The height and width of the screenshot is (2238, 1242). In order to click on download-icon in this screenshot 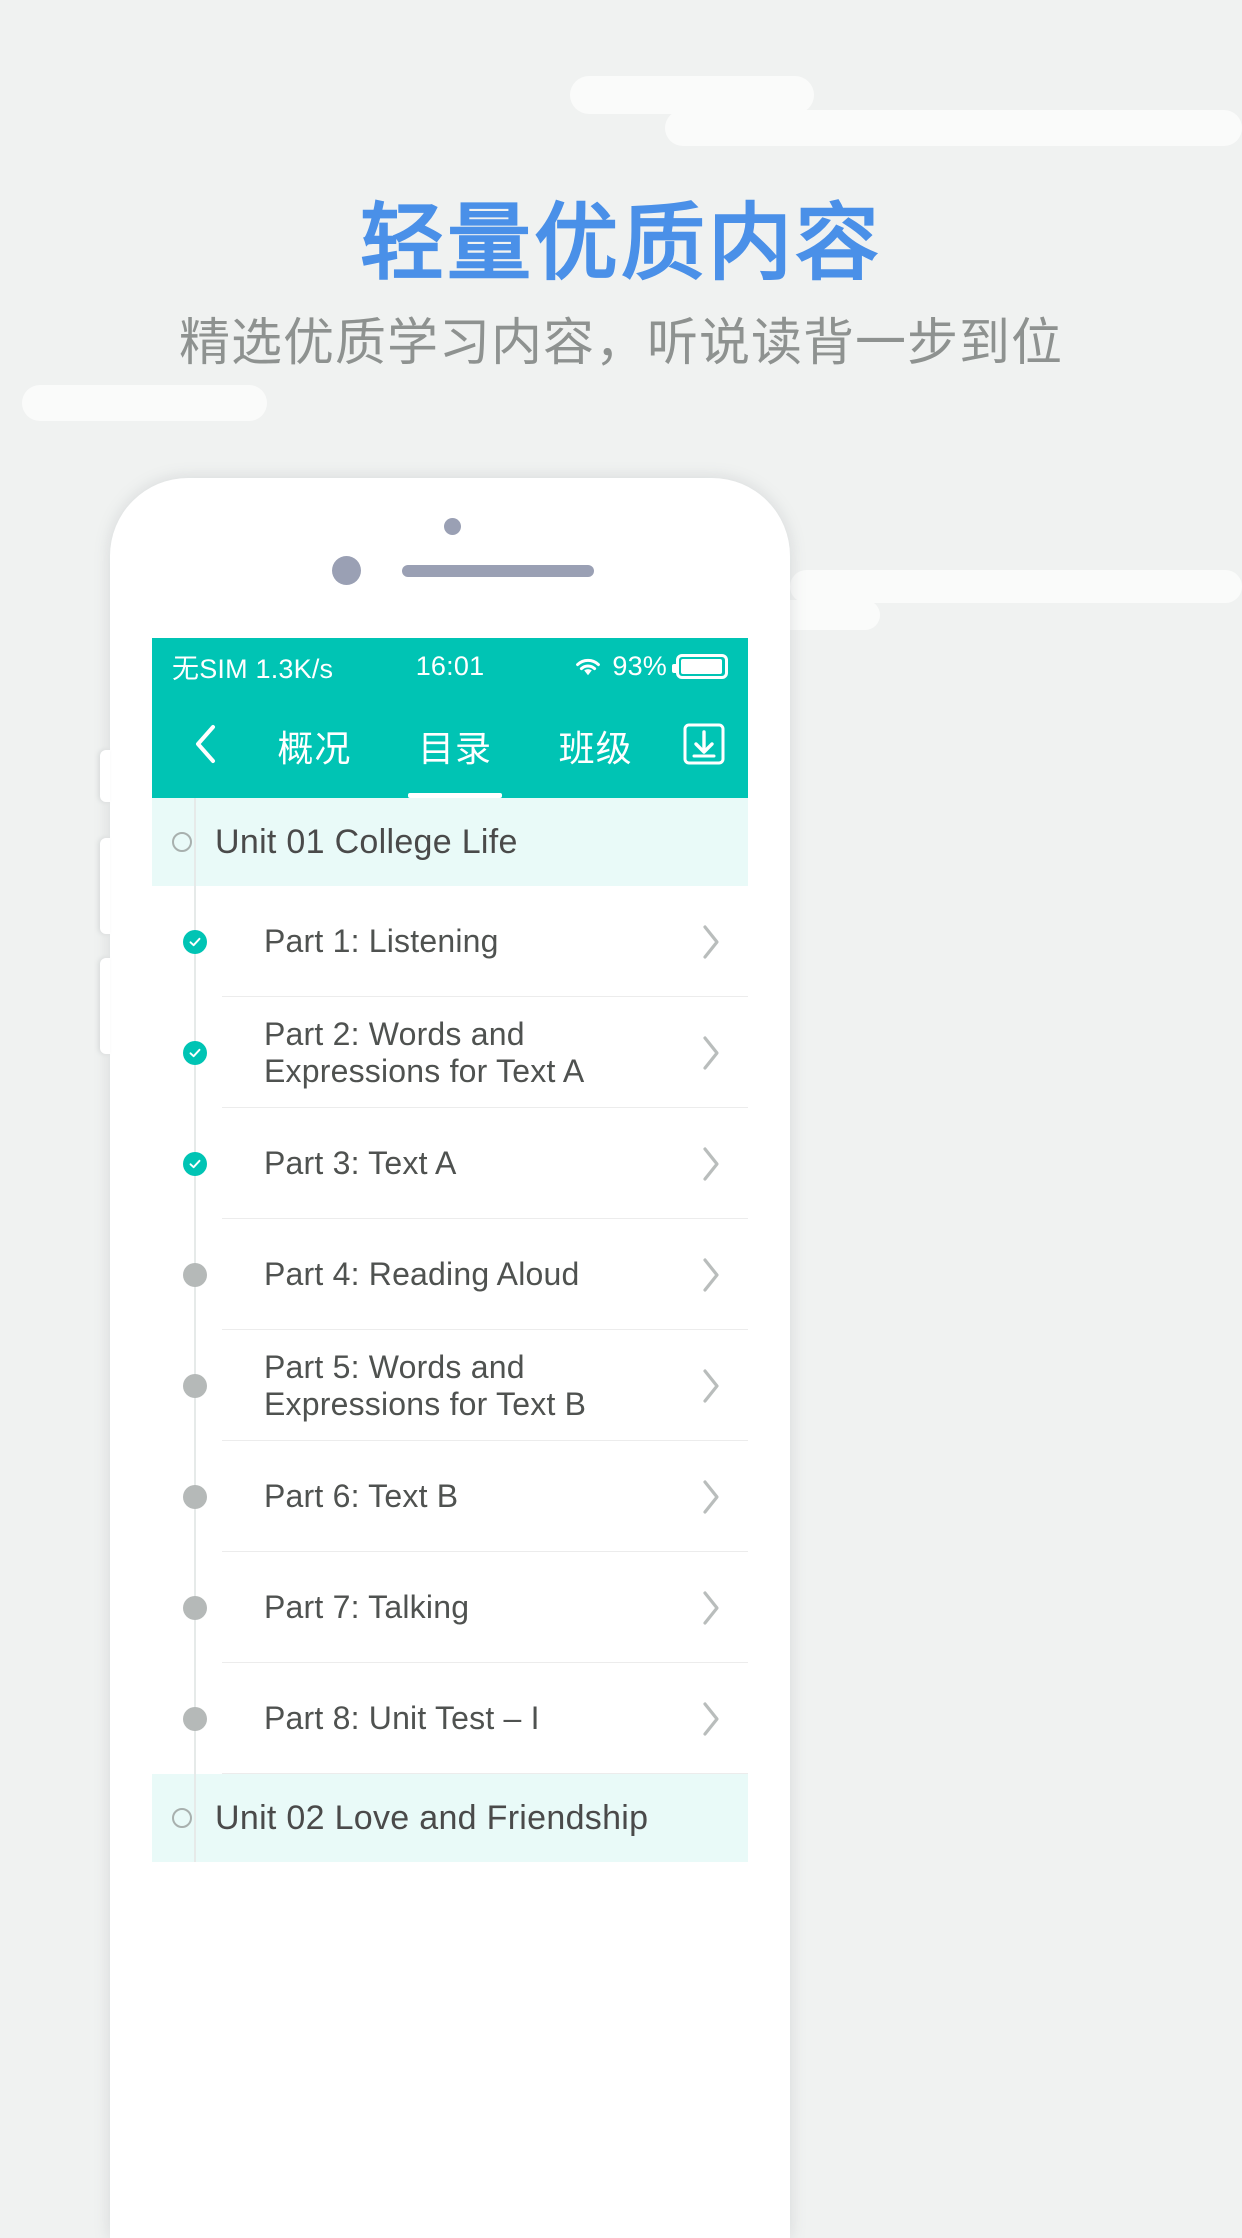, I will do `click(704, 746)`.